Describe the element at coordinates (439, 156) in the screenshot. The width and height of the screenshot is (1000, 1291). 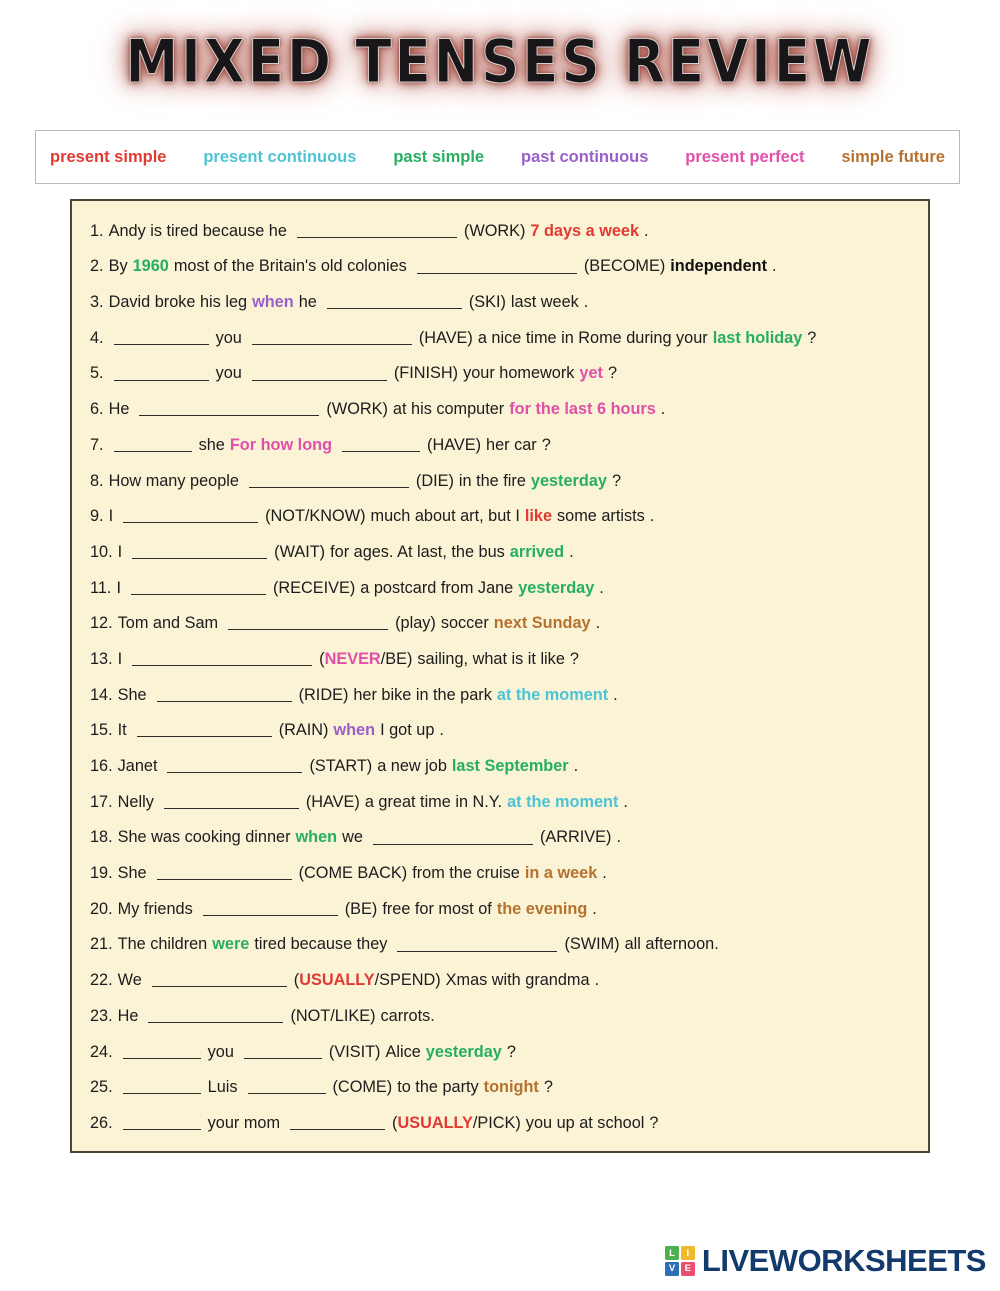
I see `legend-item-past-simple: past simple` at that location.